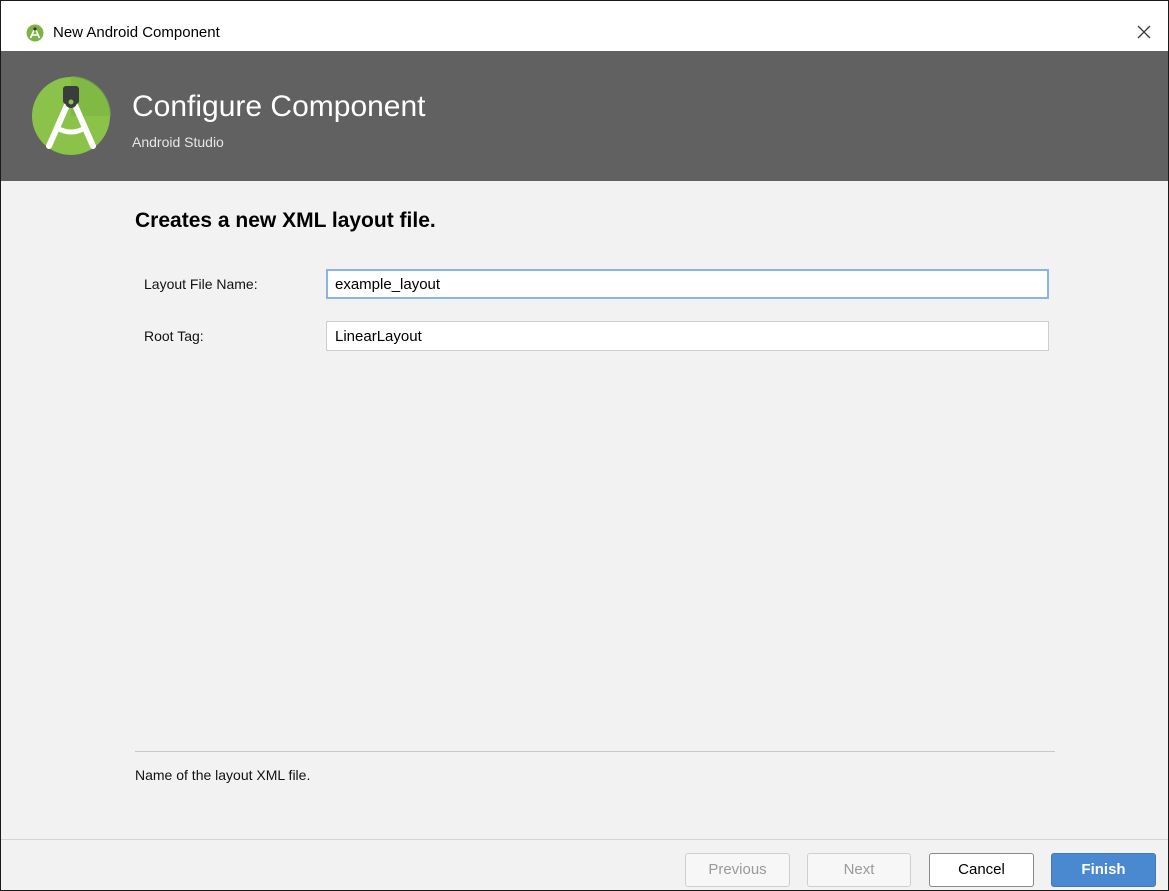 This screenshot has height=891, width=1169. What do you see at coordinates (285, 220) in the screenshot?
I see `page-title: Creates a new XML layout file.` at bounding box center [285, 220].